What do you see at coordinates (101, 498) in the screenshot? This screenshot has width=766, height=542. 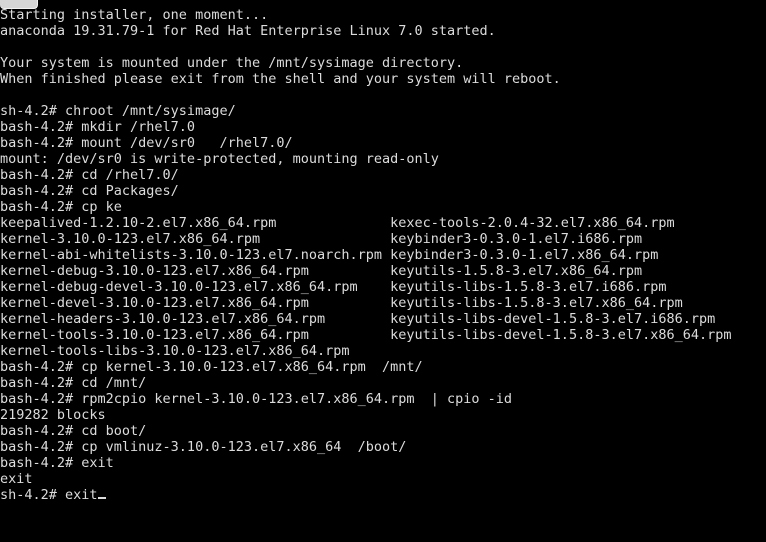 I see `cursor-block` at bounding box center [101, 498].